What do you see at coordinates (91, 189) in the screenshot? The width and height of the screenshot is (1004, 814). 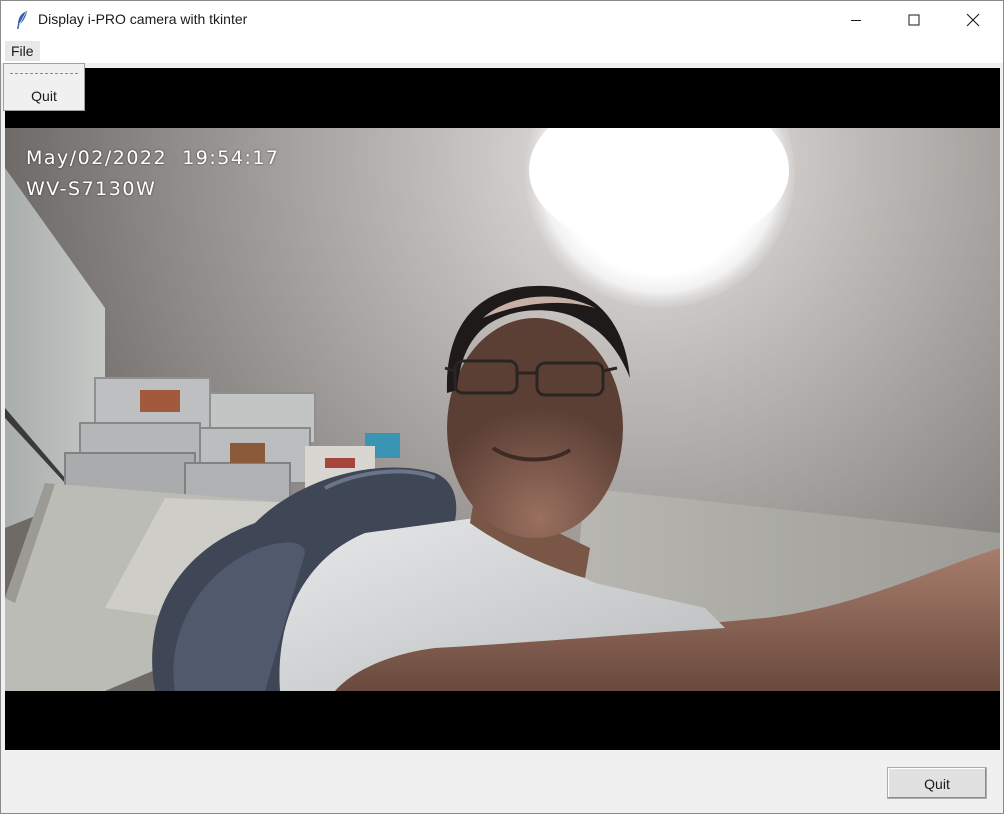 I see `camera-model-overlay: WV-S7130W` at bounding box center [91, 189].